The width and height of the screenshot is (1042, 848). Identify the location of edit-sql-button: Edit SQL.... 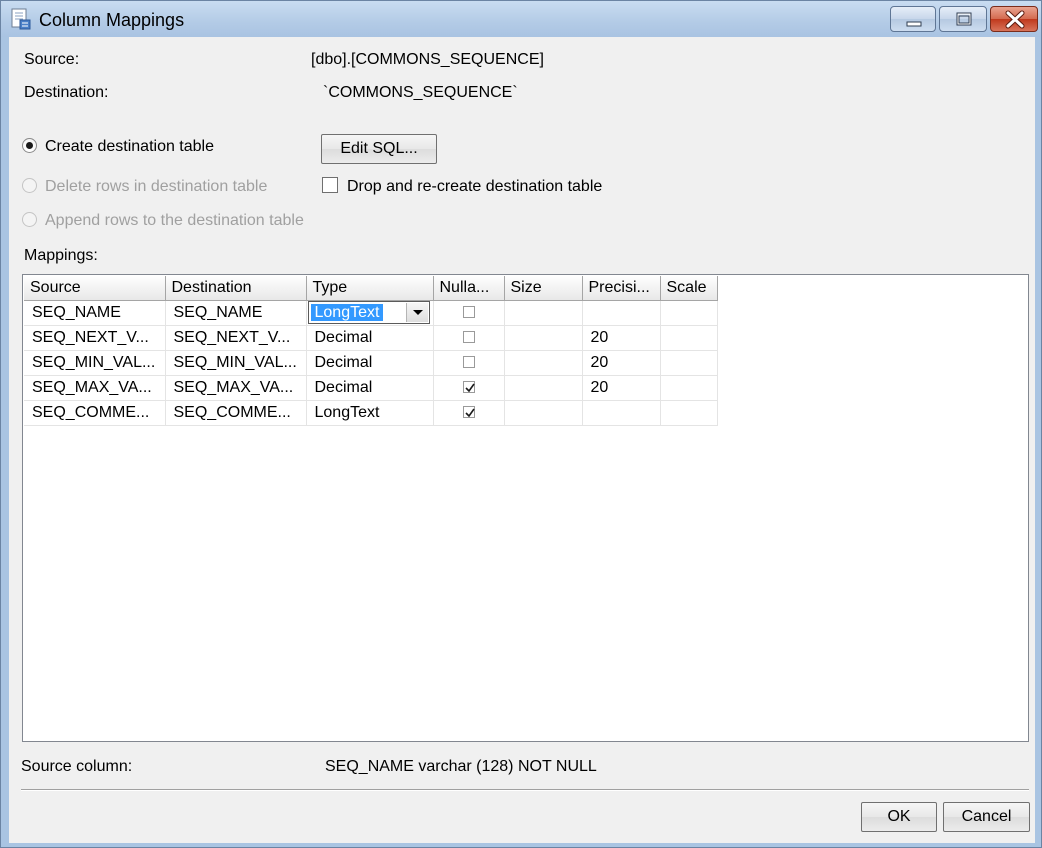
(379, 149).